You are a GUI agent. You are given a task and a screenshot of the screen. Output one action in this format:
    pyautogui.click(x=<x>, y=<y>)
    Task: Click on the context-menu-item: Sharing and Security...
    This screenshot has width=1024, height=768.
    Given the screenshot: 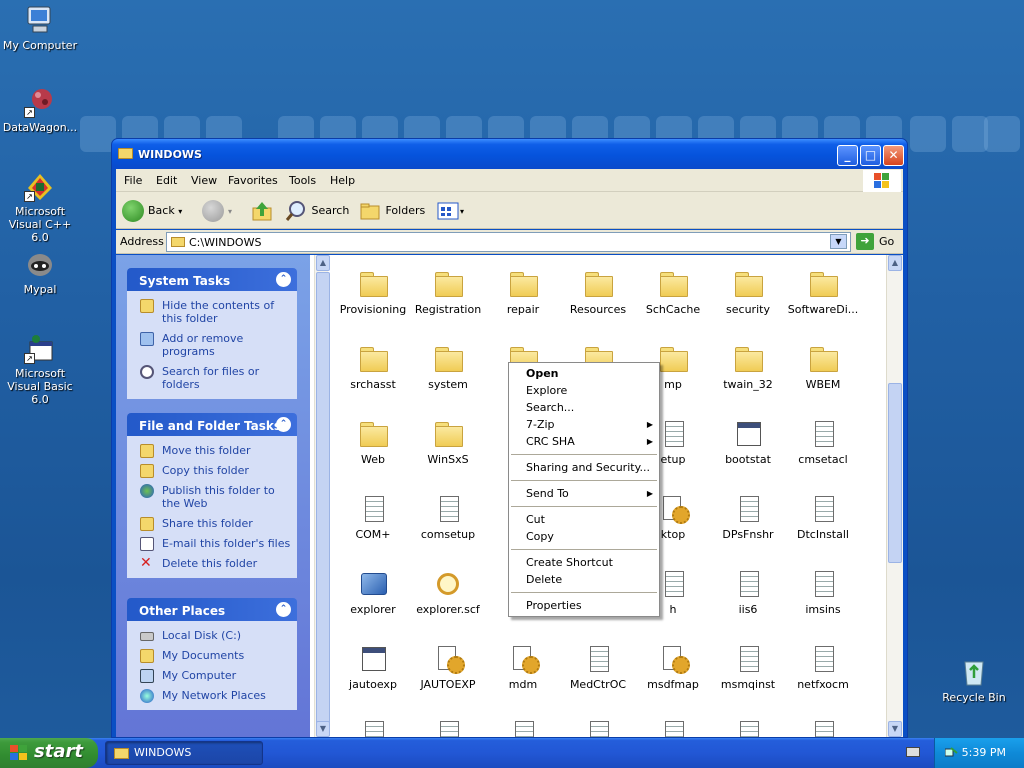 What is the action you would take?
    pyautogui.click(x=584, y=467)
    